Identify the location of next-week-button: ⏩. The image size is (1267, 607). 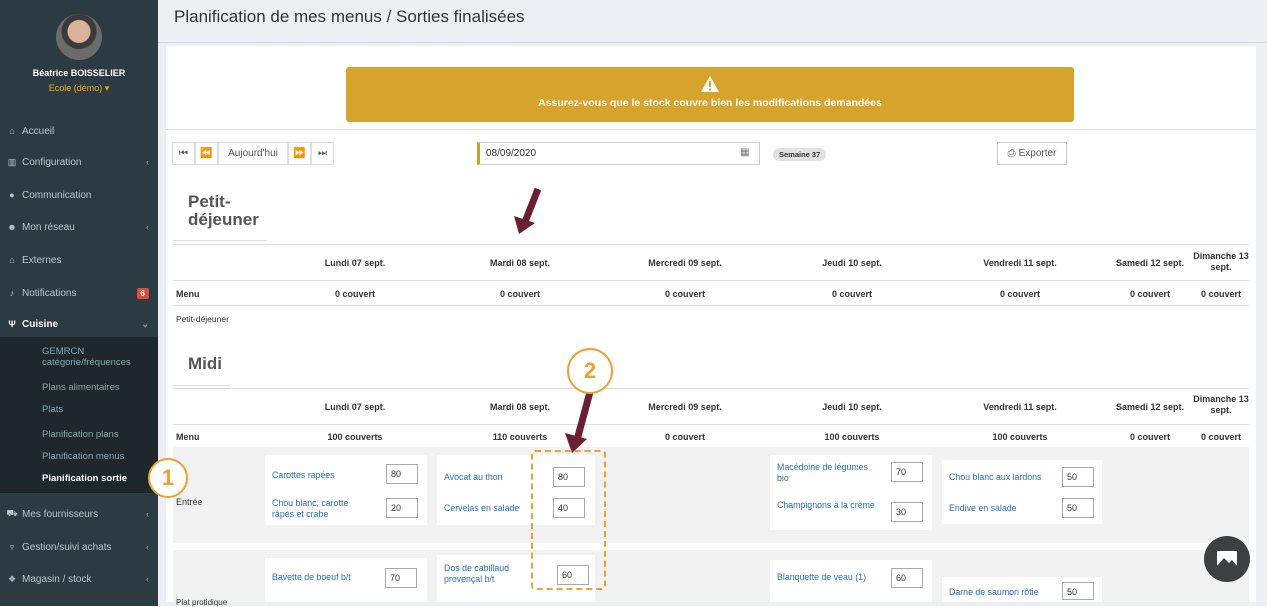
(299, 153).